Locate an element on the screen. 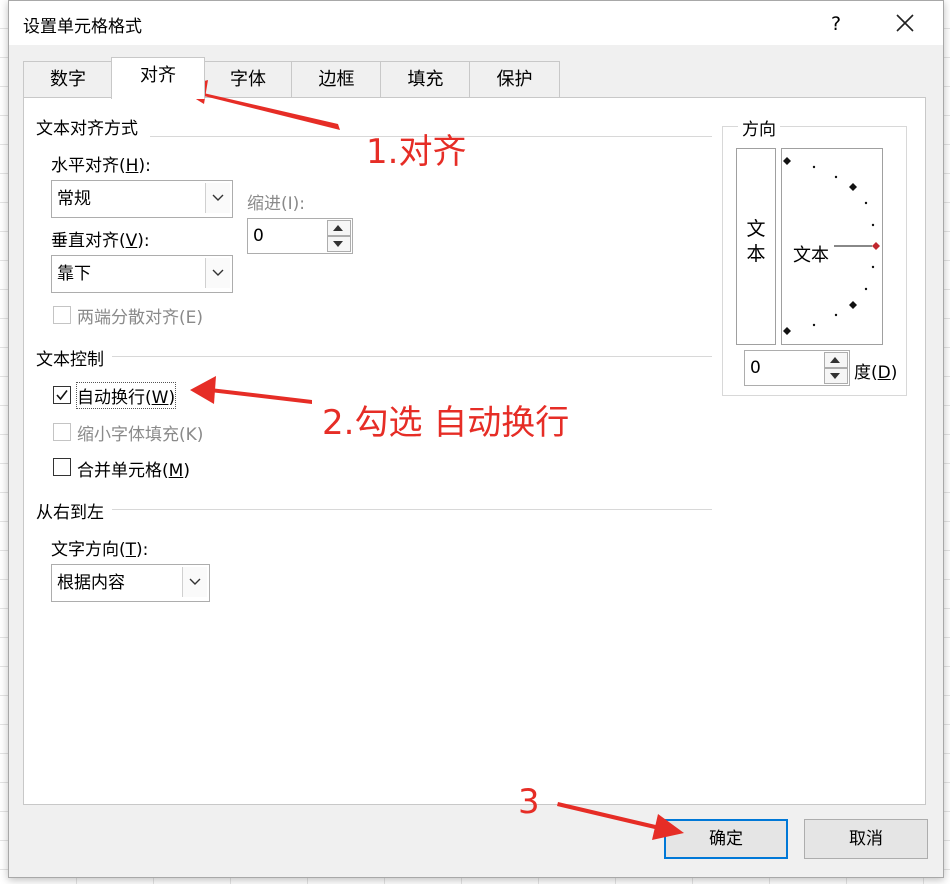 Image resolution: width=950 pixels, height=884 pixels. tab-alignment: 对齐 is located at coordinates (158, 78).